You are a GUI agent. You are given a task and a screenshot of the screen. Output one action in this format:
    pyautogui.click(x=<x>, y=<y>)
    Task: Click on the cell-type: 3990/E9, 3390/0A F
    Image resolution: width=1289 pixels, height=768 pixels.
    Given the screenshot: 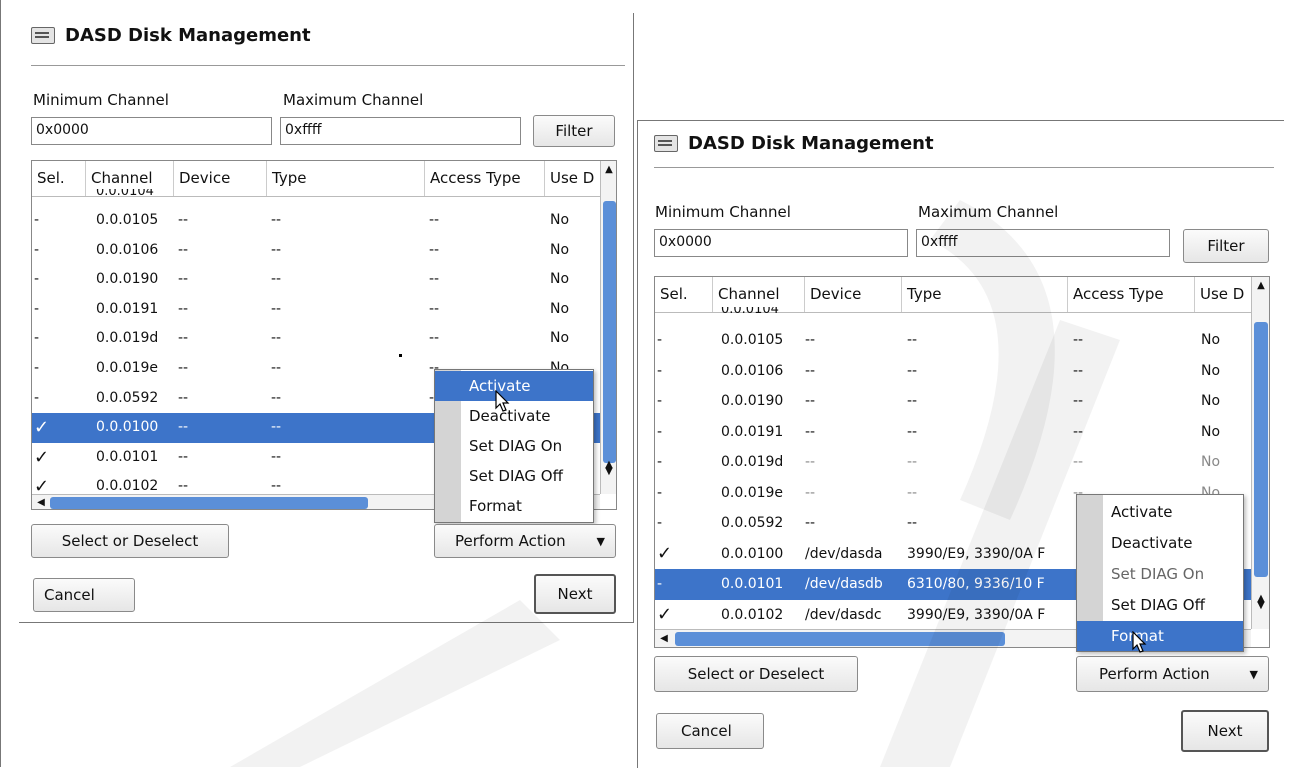 What is the action you would take?
    pyautogui.click(x=976, y=553)
    